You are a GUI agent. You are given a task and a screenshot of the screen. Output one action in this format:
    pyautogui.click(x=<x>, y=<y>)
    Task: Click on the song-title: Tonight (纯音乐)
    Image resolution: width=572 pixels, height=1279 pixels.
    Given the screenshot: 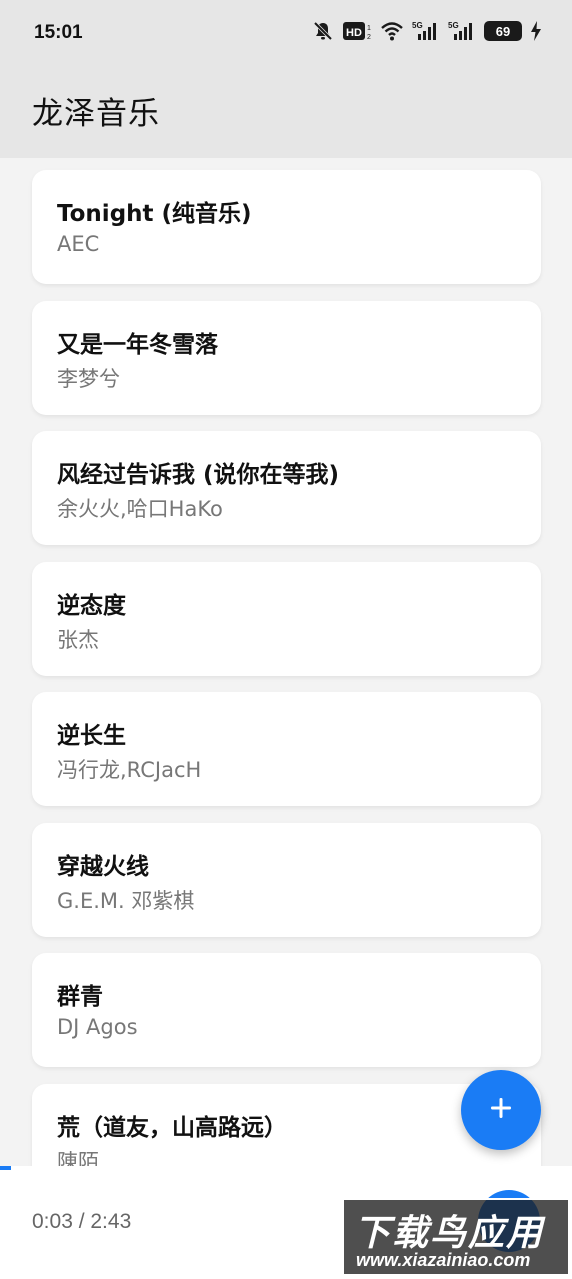 What is the action you would take?
    pyautogui.click(x=154, y=214)
    